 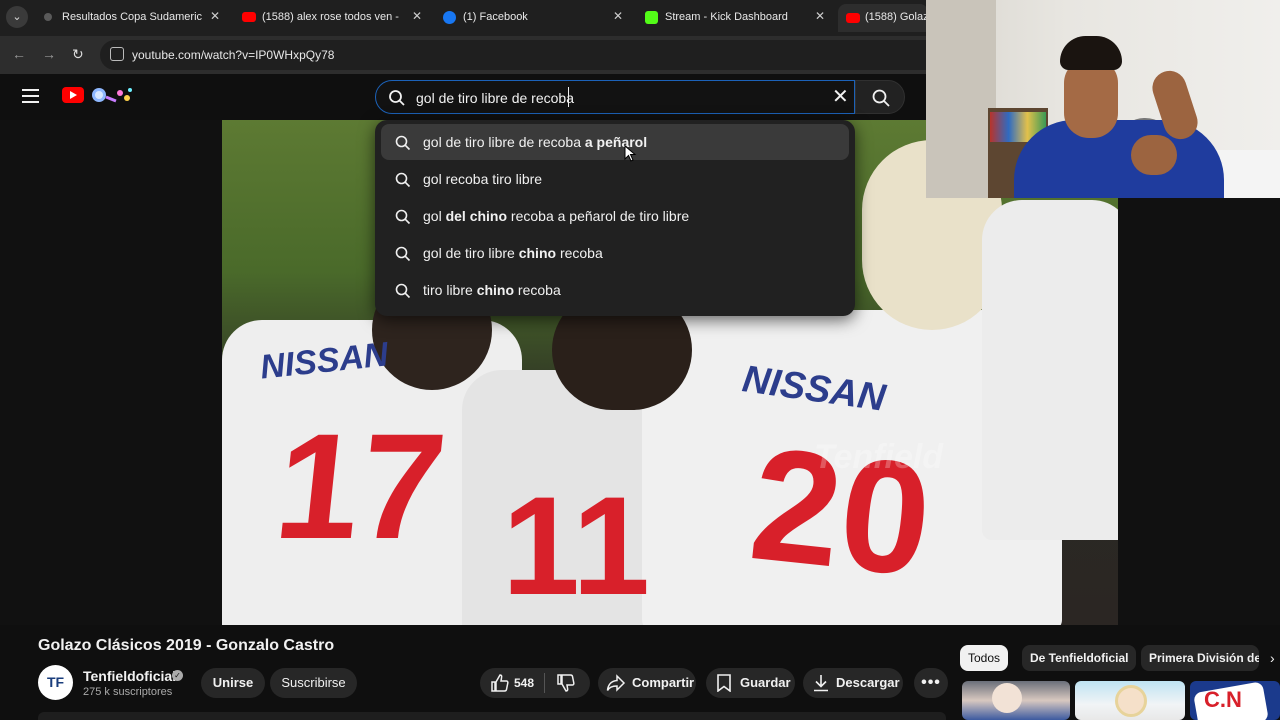 What do you see at coordinates (49, 54) in the screenshot?
I see `forward-arrow-icon: →` at bounding box center [49, 54].